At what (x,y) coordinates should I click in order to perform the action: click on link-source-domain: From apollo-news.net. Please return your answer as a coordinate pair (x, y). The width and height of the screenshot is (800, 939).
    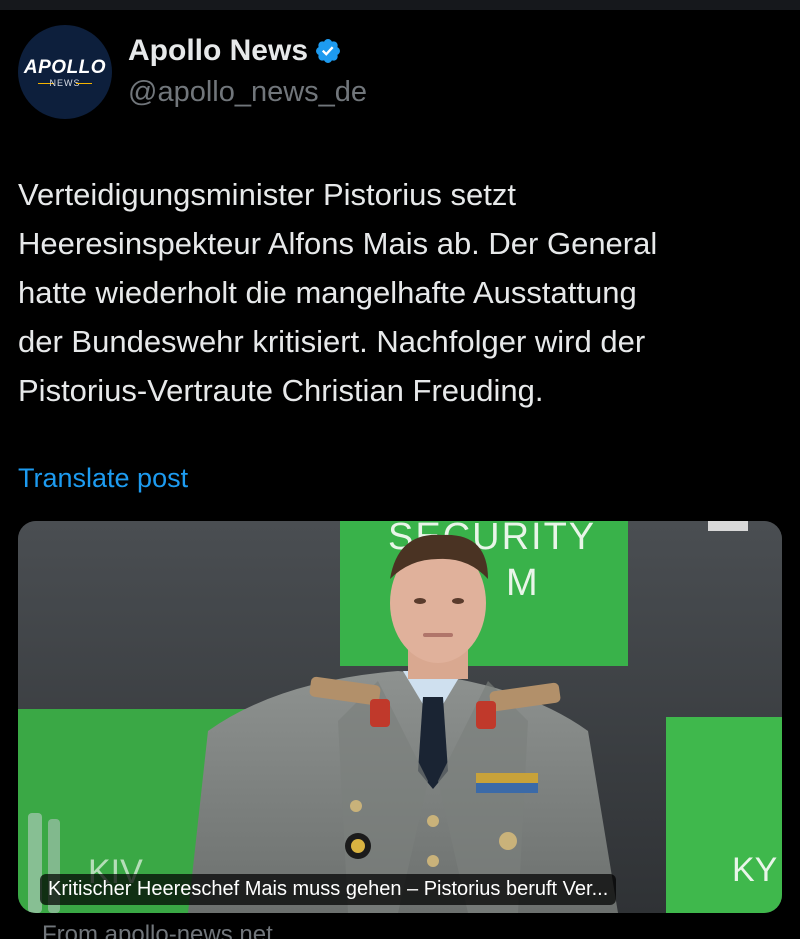
    Looking at the image, I should click on (157, 930).